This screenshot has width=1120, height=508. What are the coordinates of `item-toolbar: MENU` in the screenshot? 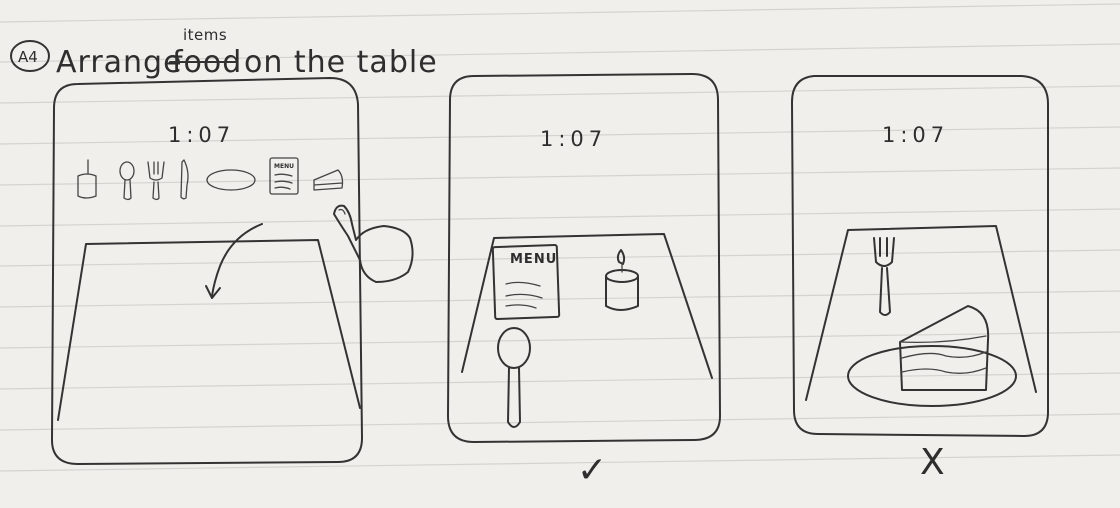 It's located at (210, 179).